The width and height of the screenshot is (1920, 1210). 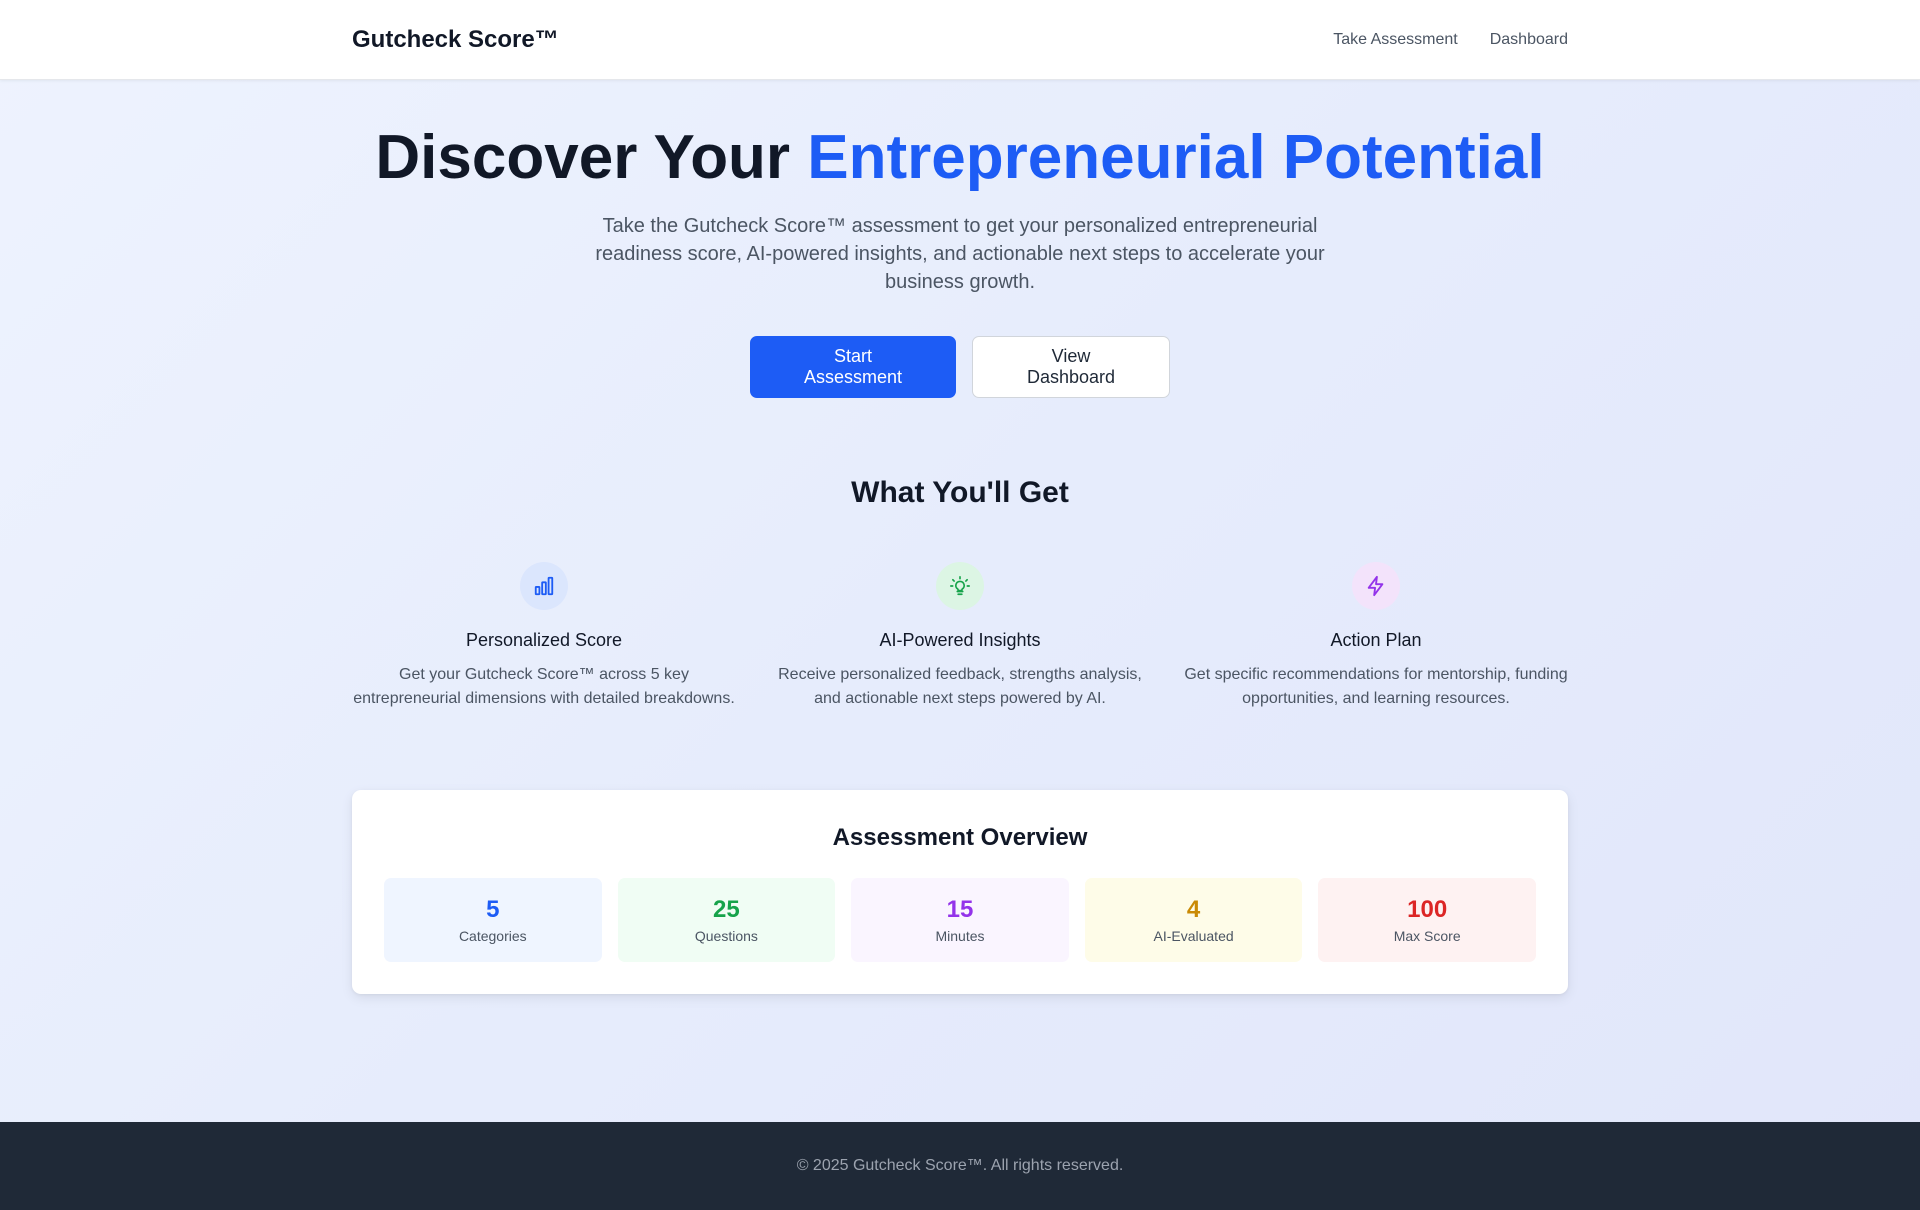 I want to click on brand-logo: Gutcheck Score™, so click(x=455, y=40).